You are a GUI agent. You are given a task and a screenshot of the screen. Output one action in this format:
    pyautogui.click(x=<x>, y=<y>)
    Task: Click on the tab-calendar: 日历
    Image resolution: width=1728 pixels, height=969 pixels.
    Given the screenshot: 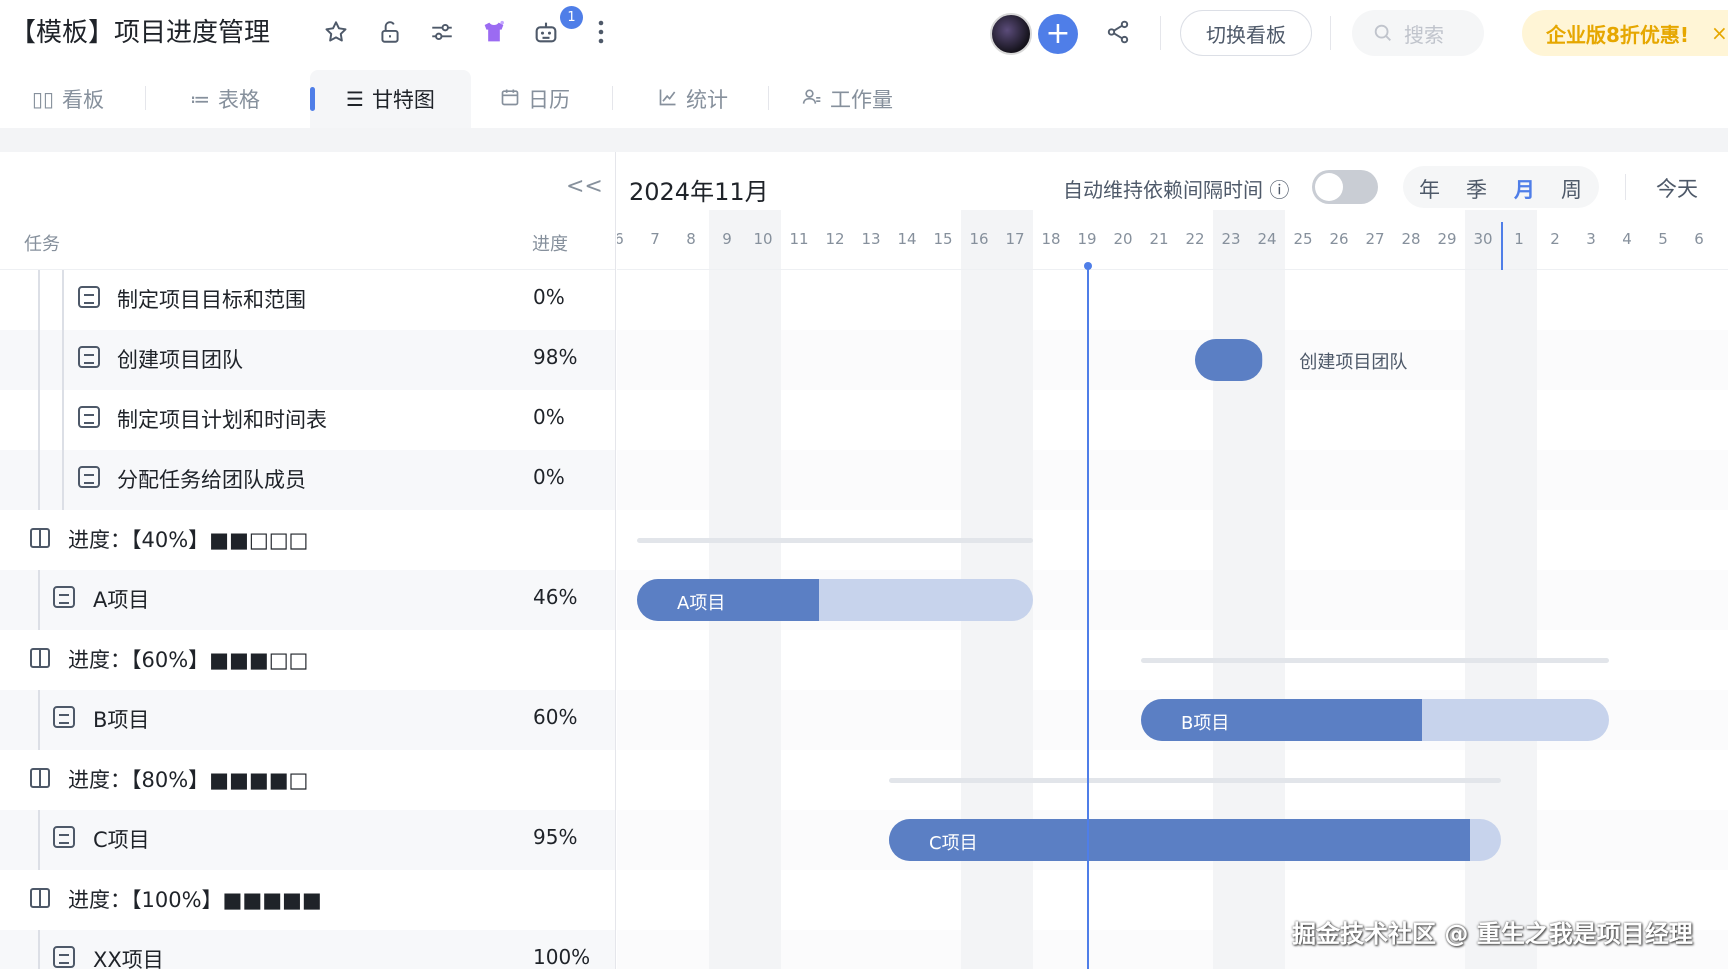 What is the action you would take?
    pyautogui.click(x=535, y=99)
    